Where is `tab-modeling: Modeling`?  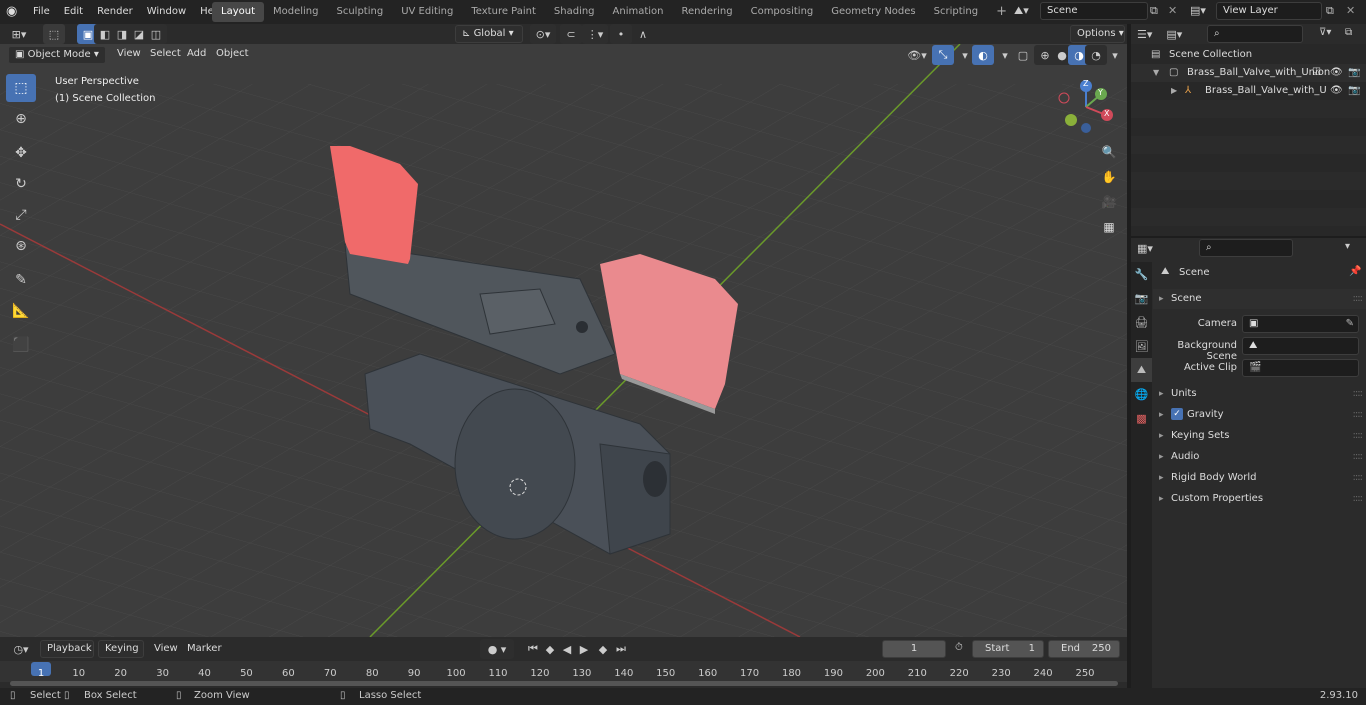 tab-modeling: Modeling is located at coordinates (296, 12).